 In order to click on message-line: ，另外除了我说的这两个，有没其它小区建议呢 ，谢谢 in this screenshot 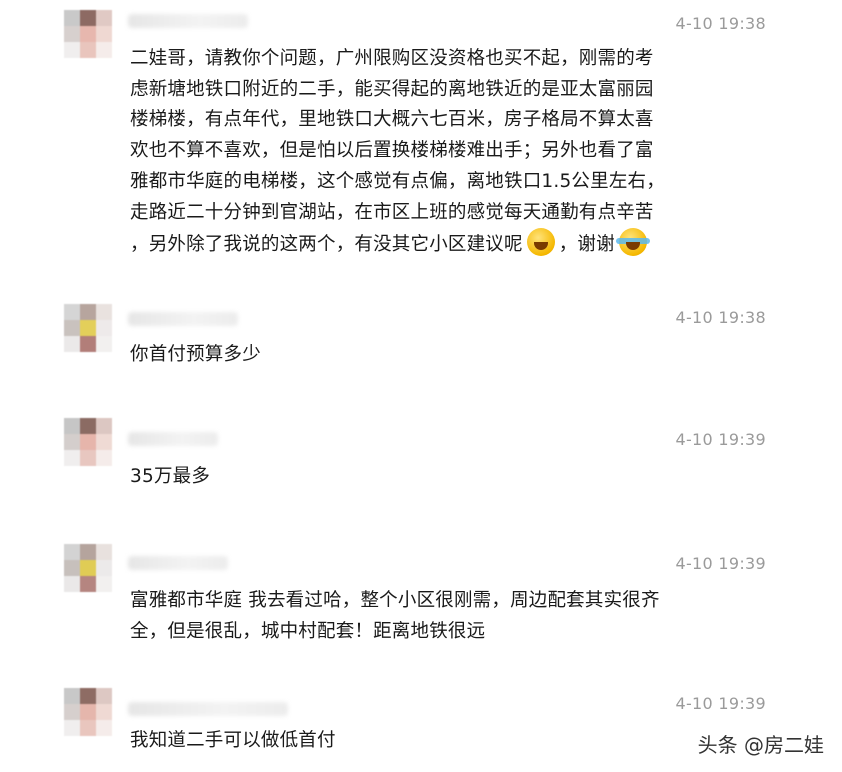, I will do `click(430, 244)`.